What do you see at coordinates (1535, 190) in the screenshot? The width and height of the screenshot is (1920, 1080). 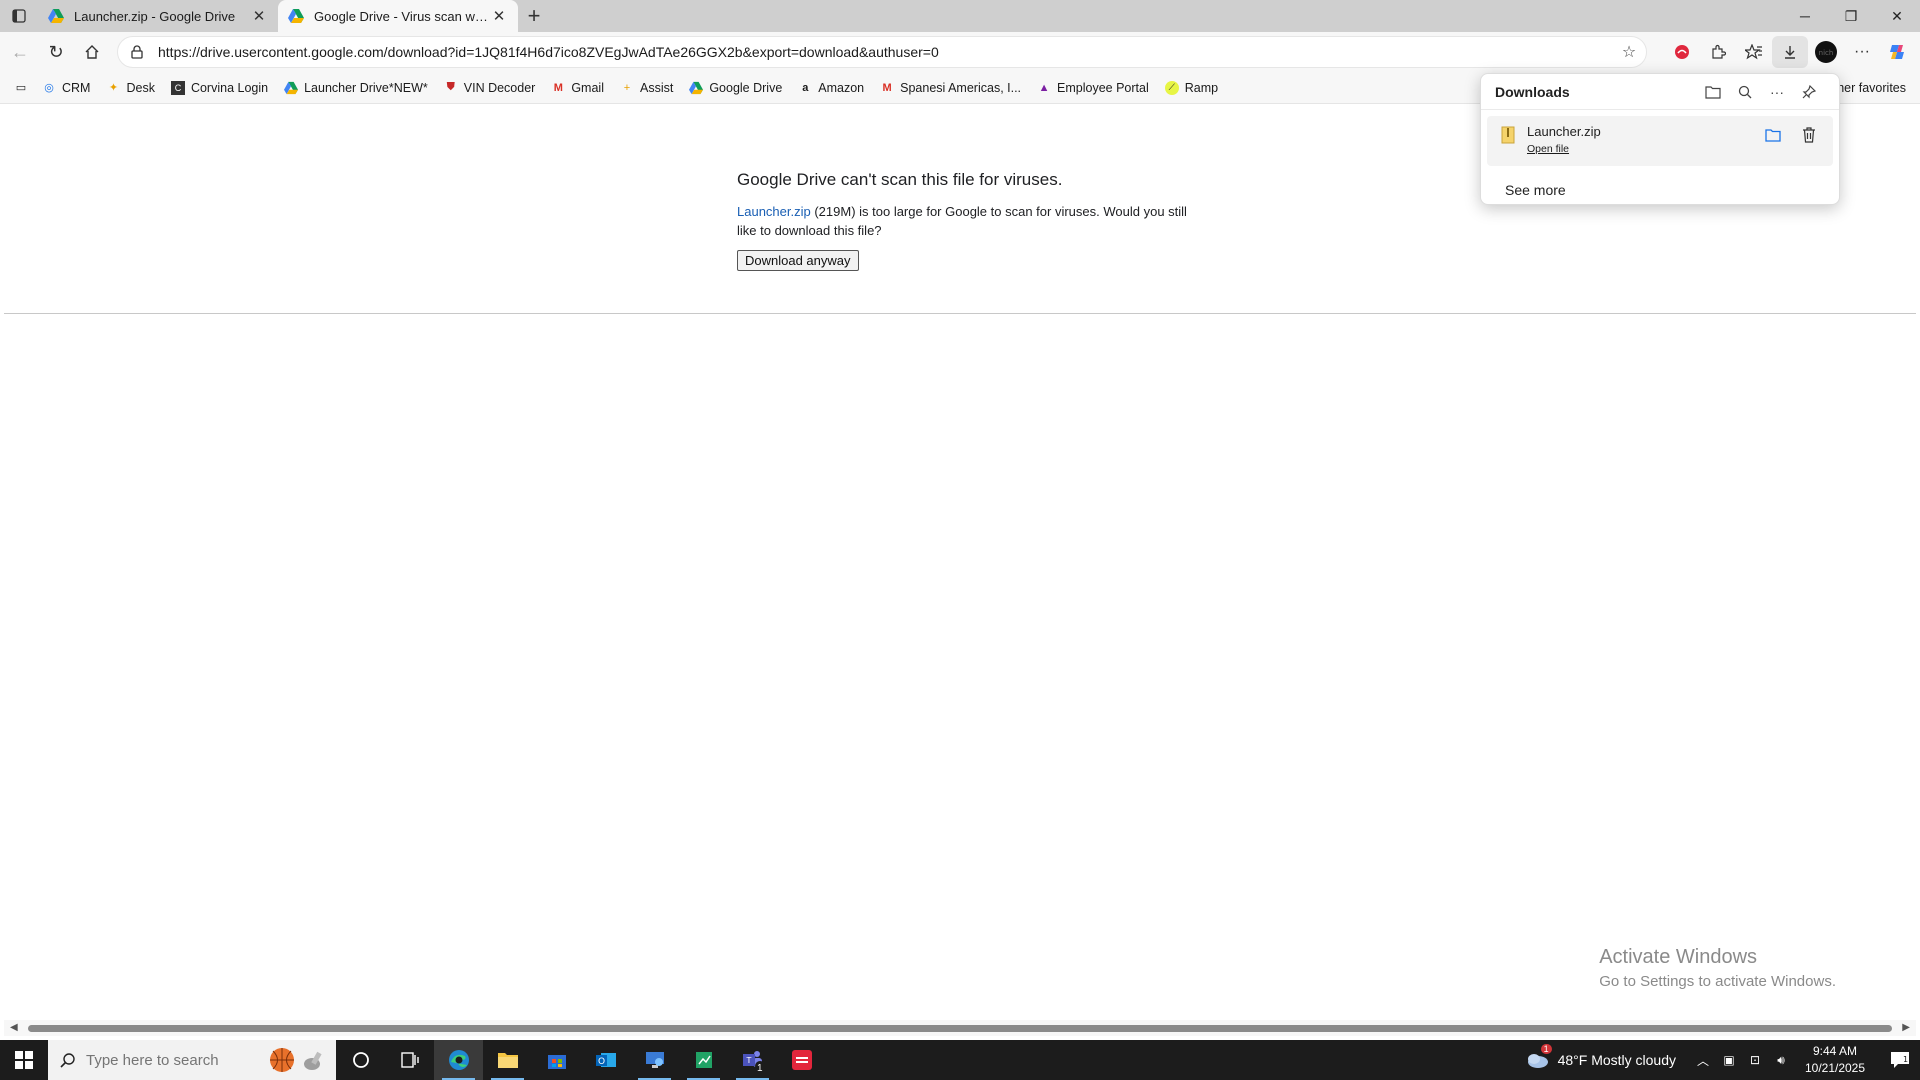 I see `see-more-link: See more` at bounding box center [1535, 190].